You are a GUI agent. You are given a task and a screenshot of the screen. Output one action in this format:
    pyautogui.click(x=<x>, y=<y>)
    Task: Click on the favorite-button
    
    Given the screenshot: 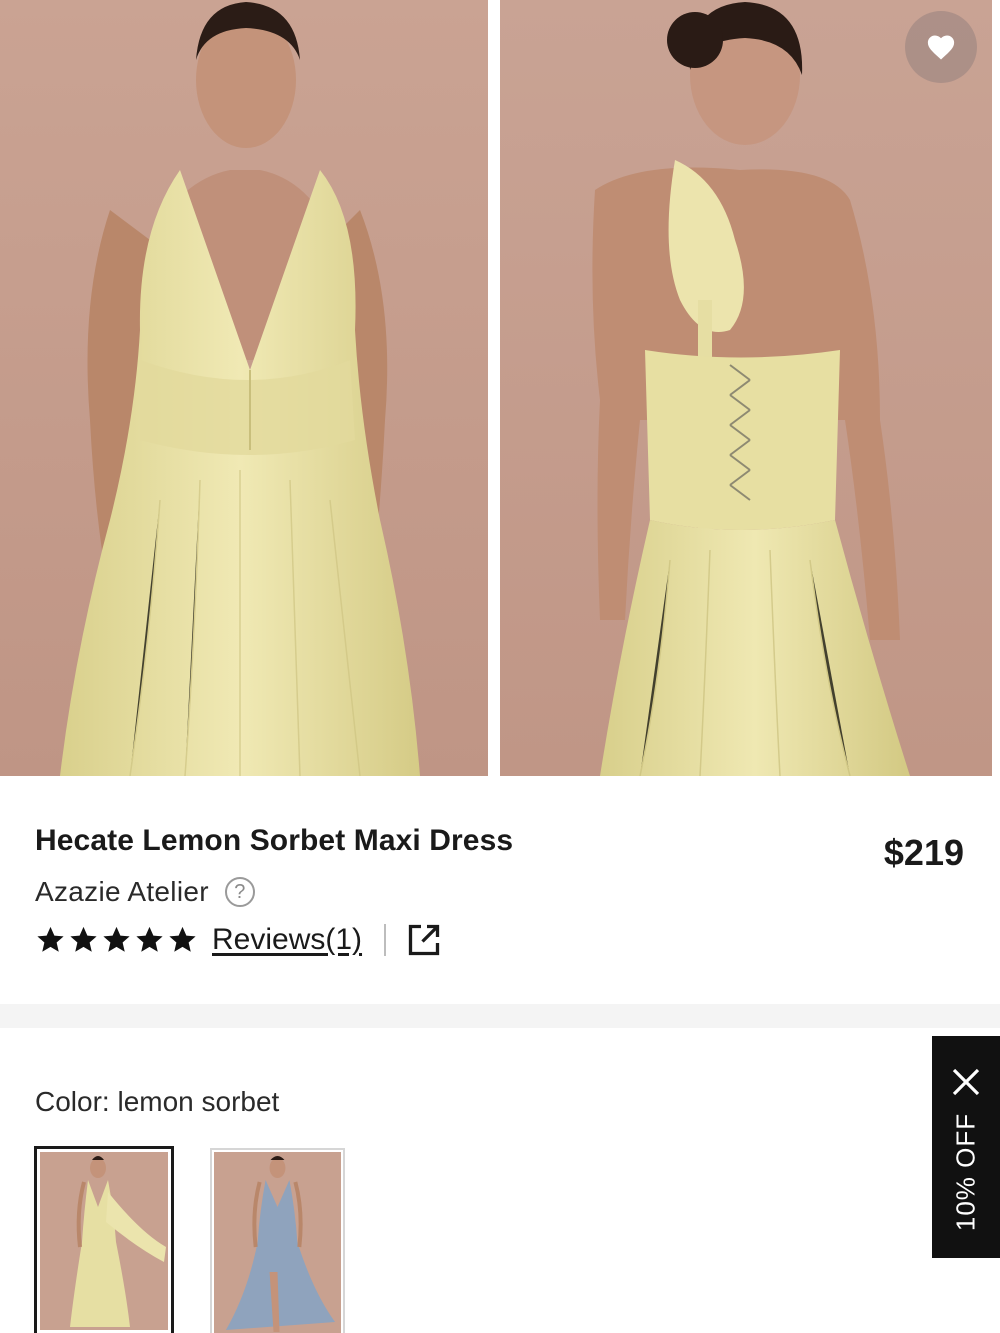 What is the action you would take?
    pyautogui.click(x=941, y=47)
    